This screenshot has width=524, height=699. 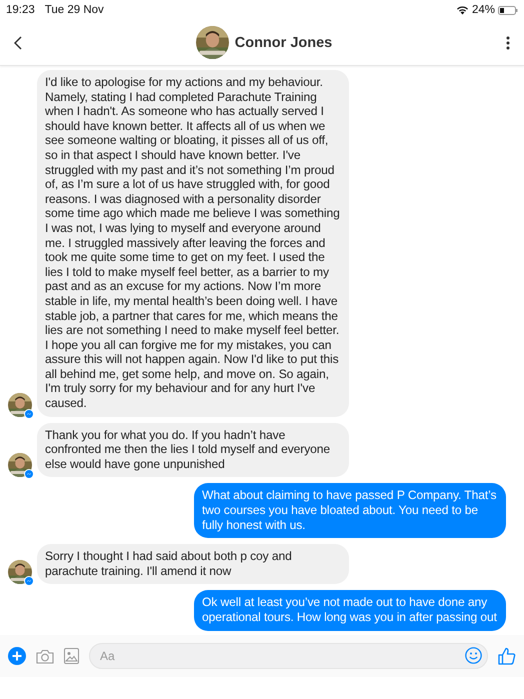 I want to click on contact-name: Connor Jones, so click(x=283, y=42).